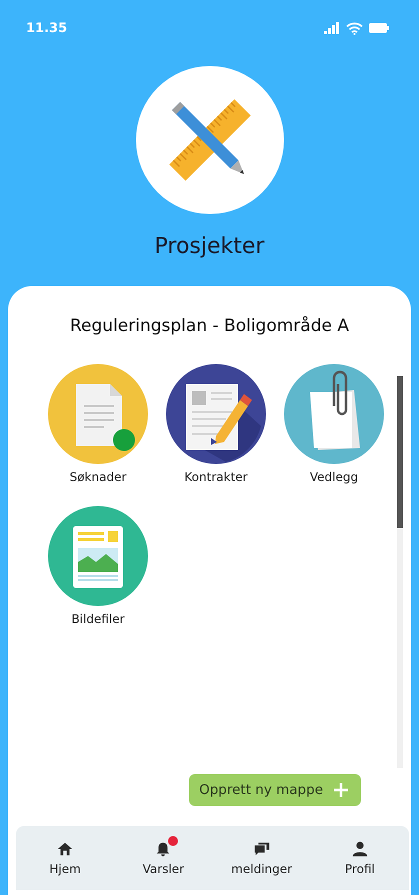  Describe the element at coordinates (334, 414) in the screenshot. I see `paperclip-icon` at that location.